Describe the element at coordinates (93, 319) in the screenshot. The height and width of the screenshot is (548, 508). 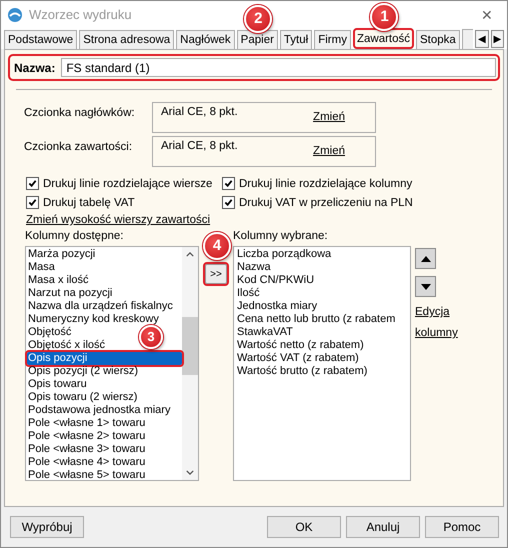
I see `list-item: Numeryczny kod kreskowy` at that location.